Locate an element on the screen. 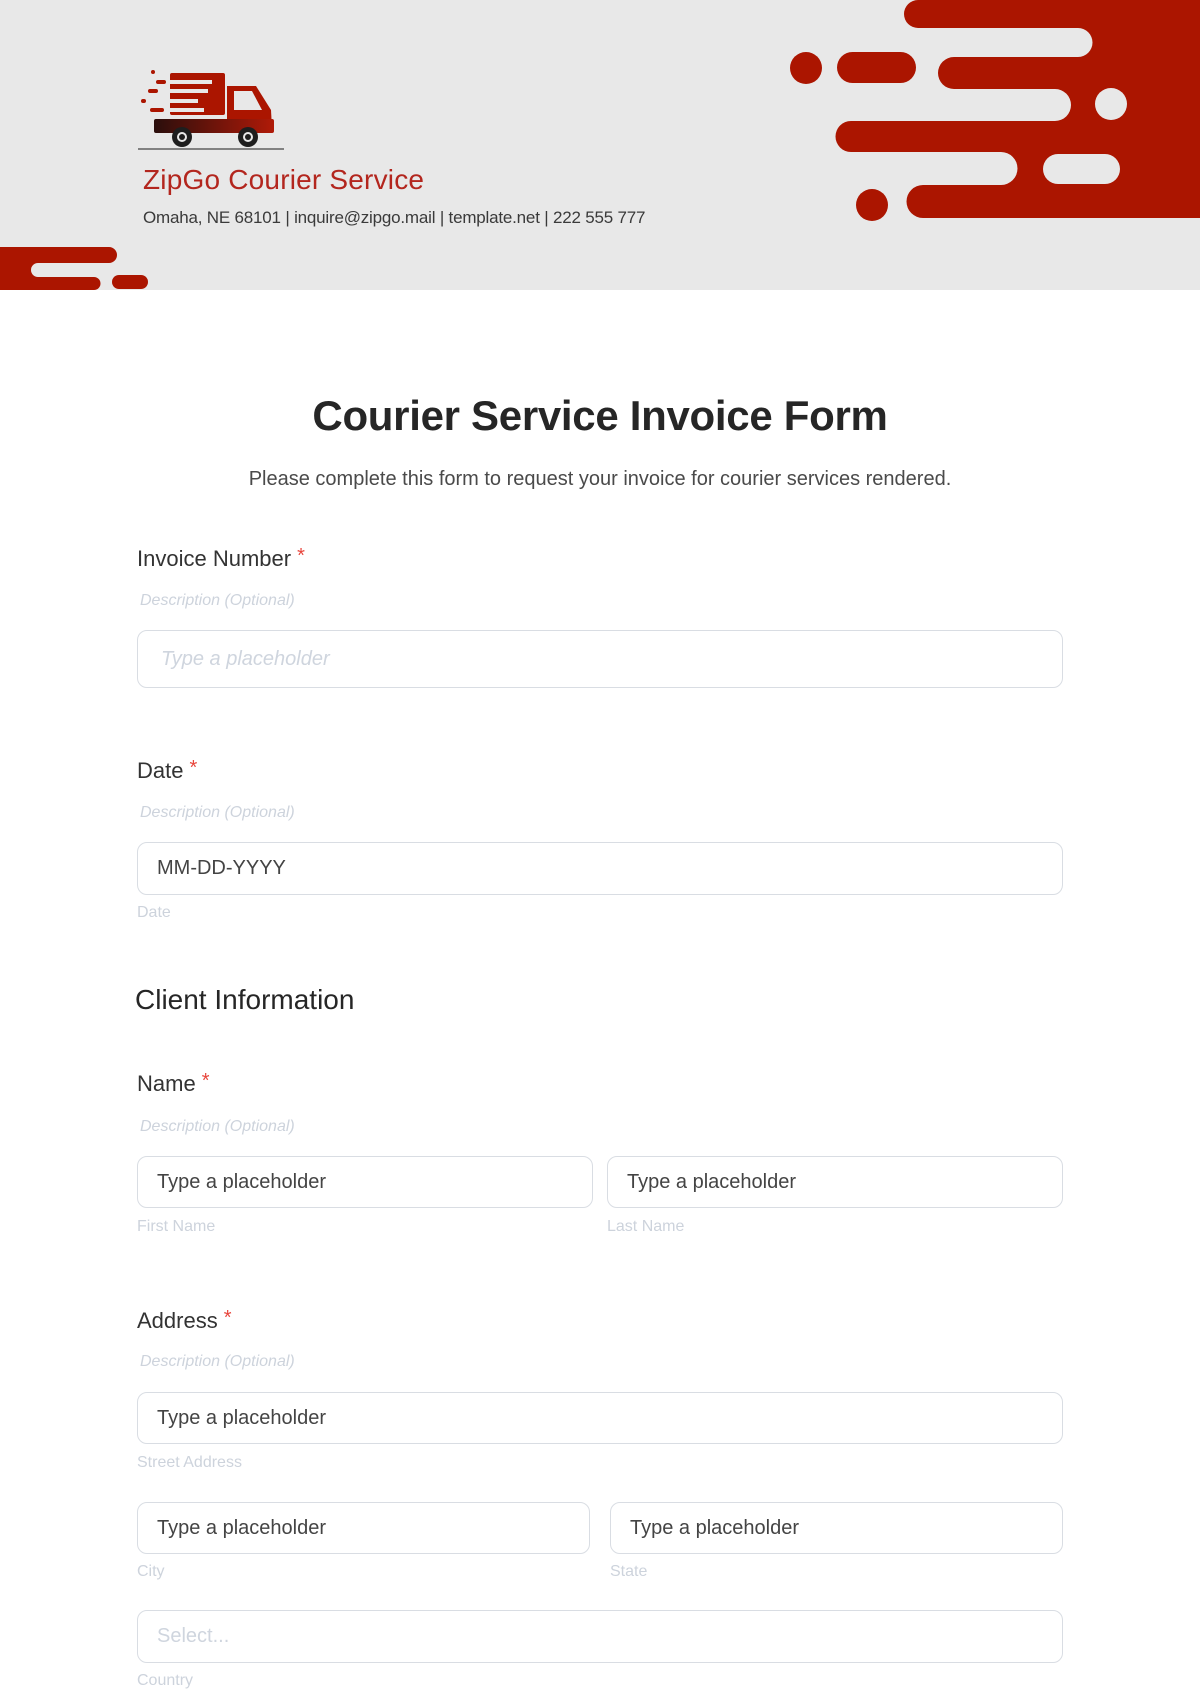 Image resolution: width=1200 pixels, height=1702 pixels. street-address-placeholder: Type a placeholder is located at coordinates (242, 1417).